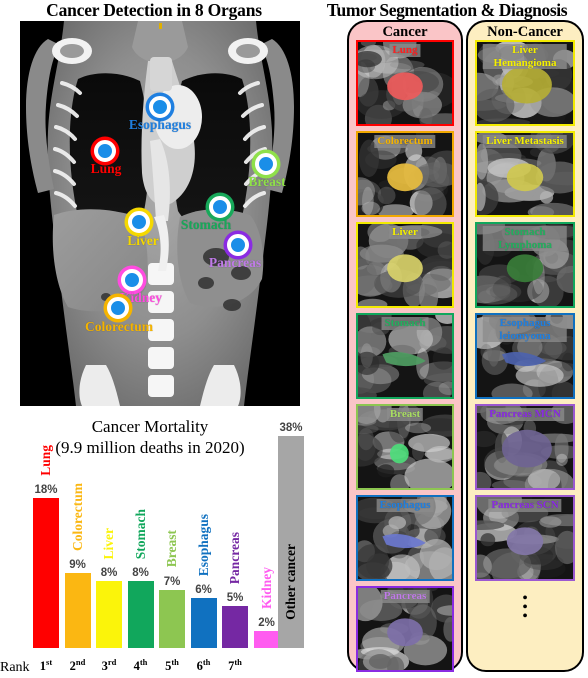 This screenshot has height=678, width=588. What do you see at coordinates (405, 538) in the screenshot?
I see `case-card: Esophagus` at bounding box center [405, 538].